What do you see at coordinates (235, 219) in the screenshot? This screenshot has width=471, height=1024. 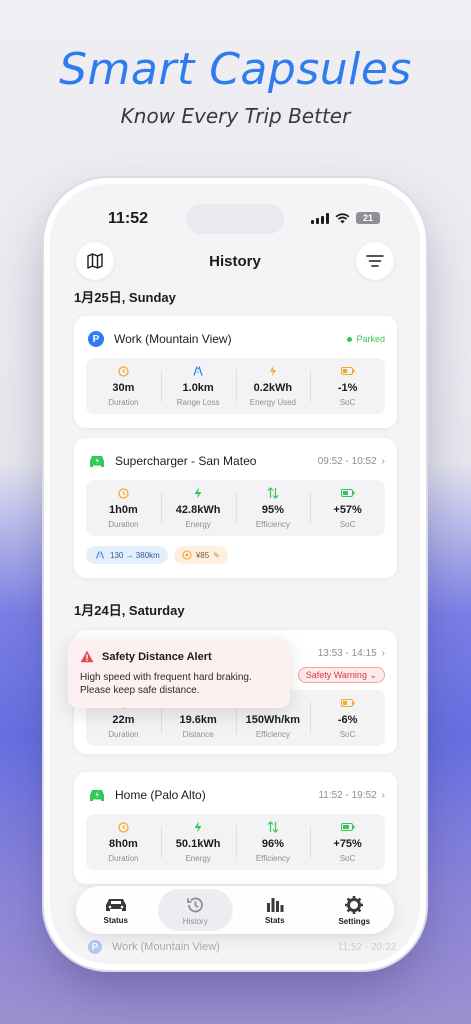 I see `dynamic-island` at bounding box center [235, 219].